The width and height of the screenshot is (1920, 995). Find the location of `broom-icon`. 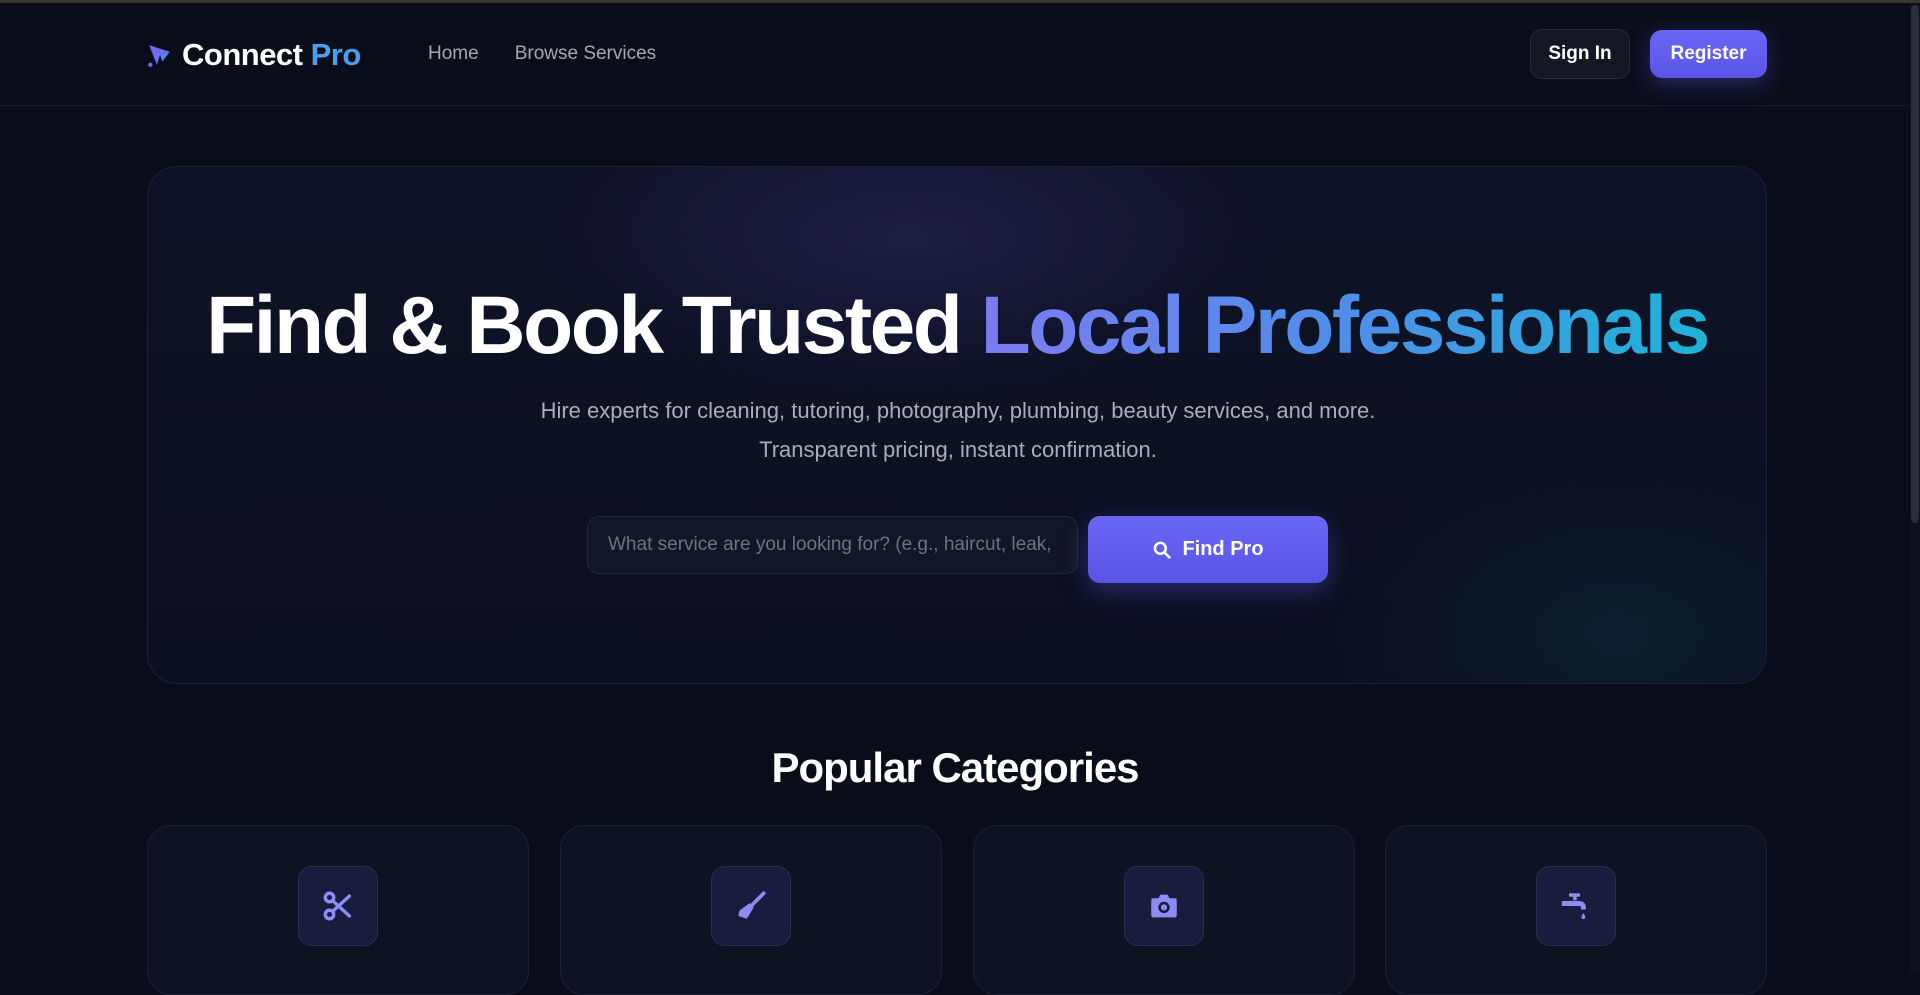

broom-icon is located at coordinates (752, 905).